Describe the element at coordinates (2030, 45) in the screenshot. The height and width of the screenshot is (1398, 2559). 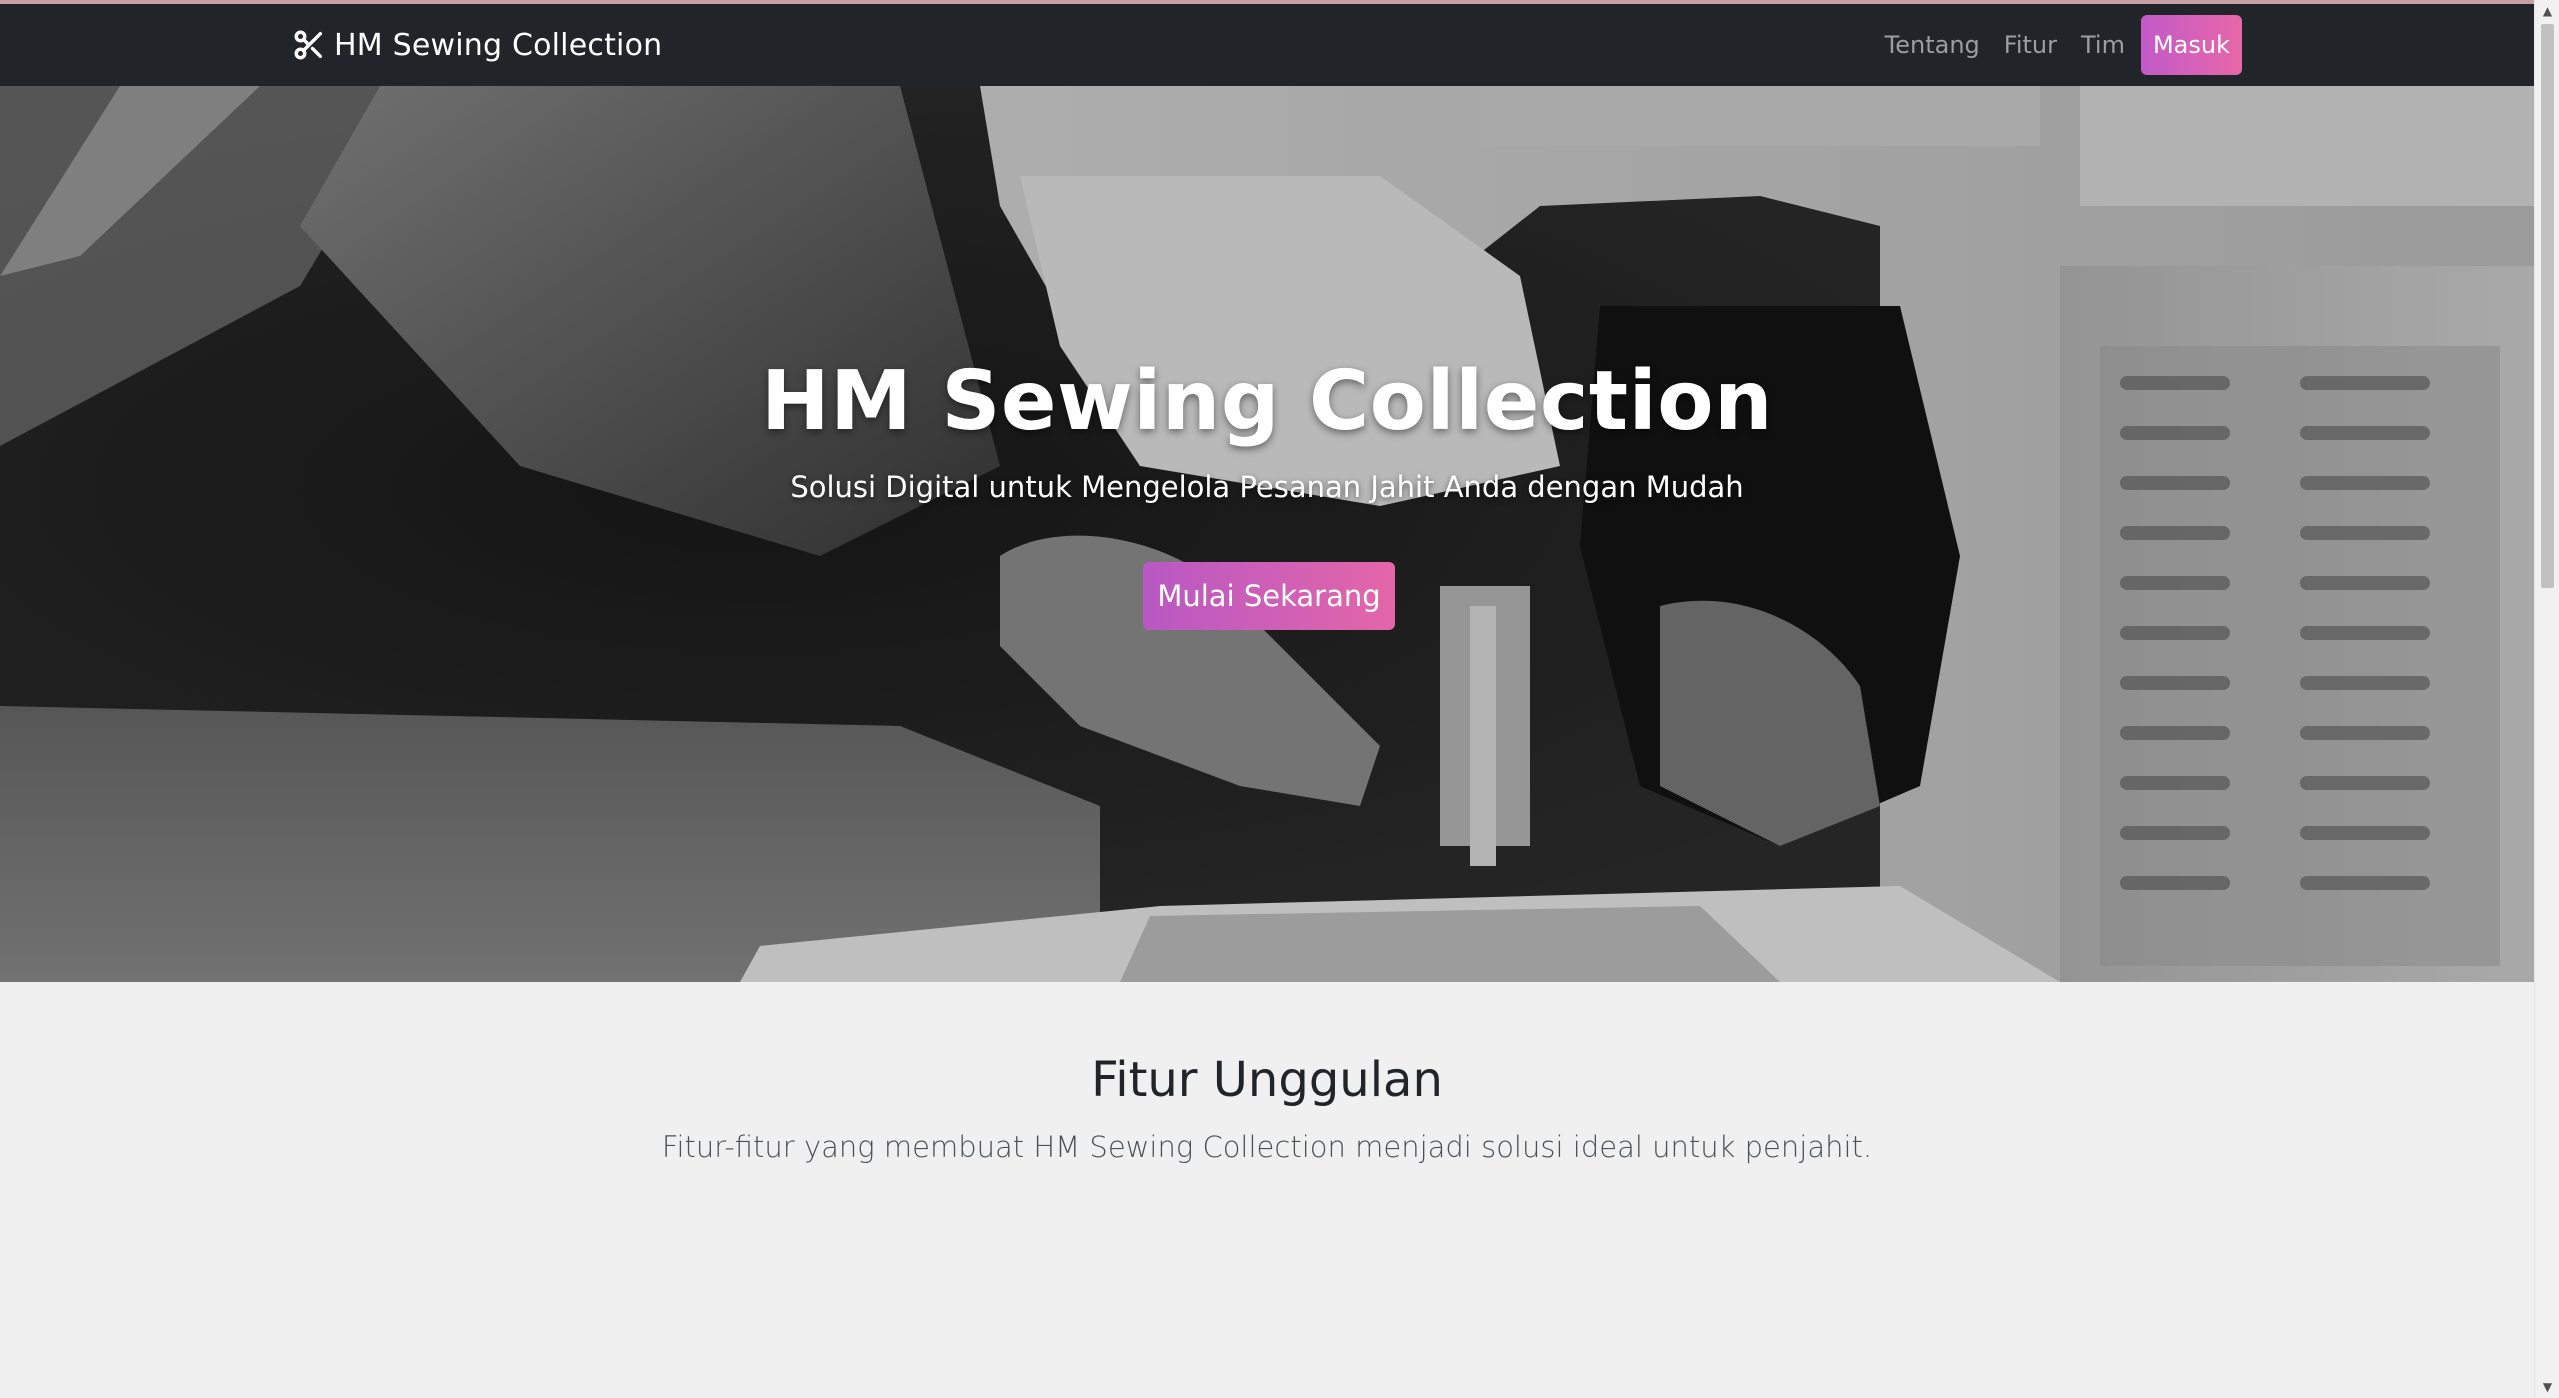
I see `nav-link-fitur: Fitur` at that location.